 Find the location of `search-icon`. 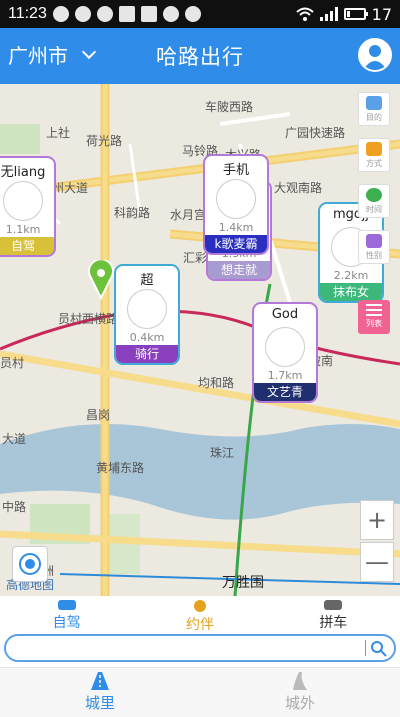

search-icon is located at coordinates (379, 649).